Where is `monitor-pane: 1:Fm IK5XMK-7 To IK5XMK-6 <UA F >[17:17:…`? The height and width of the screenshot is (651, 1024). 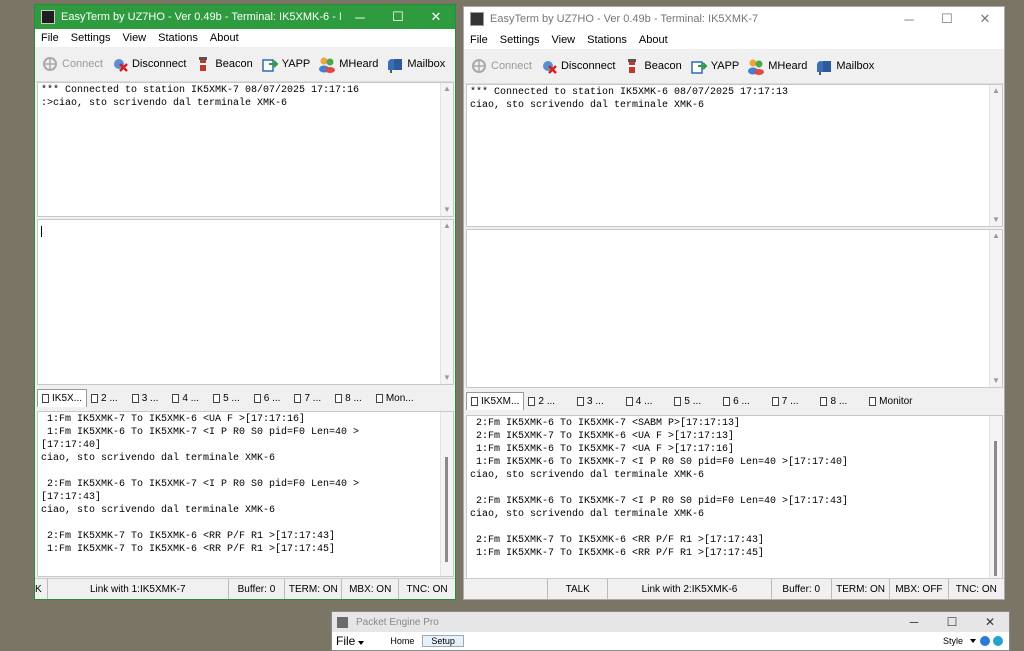 monitor-pane: 1:Fm IK5XMK-7 To IK5XMK-6 <UA F >[17:17:… is located at coordinates (245, 494).